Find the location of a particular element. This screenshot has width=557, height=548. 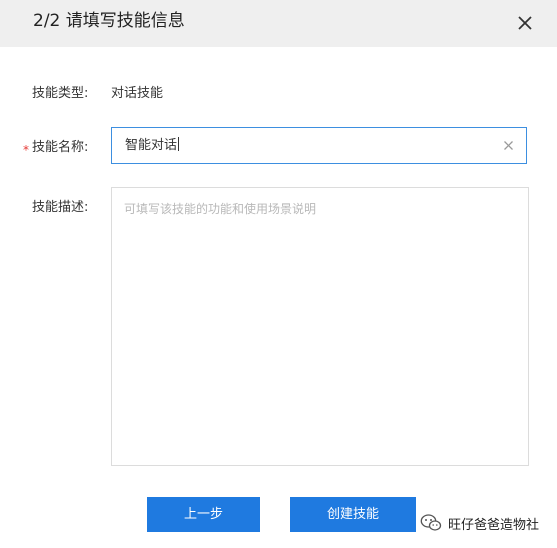

clear-icon is located at coordinates (508, 145).